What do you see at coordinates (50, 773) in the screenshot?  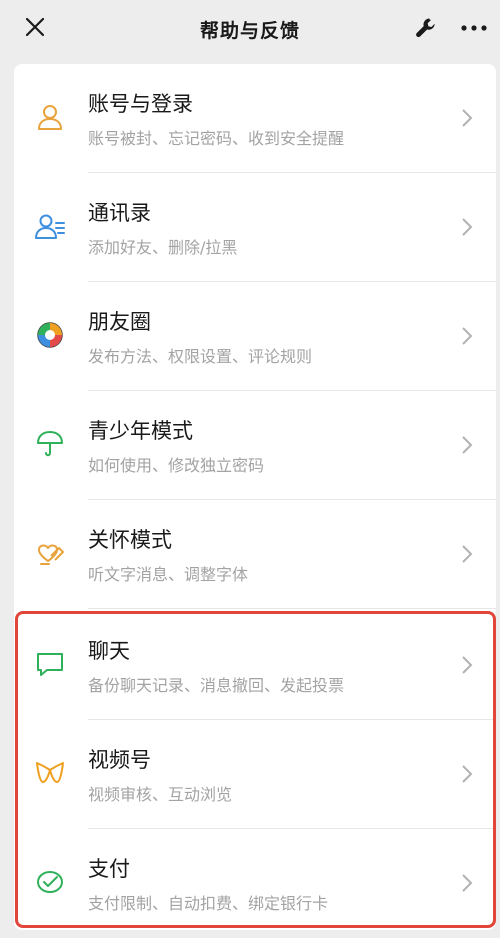 I see `channels-icon` at bounding box center [50, 773].